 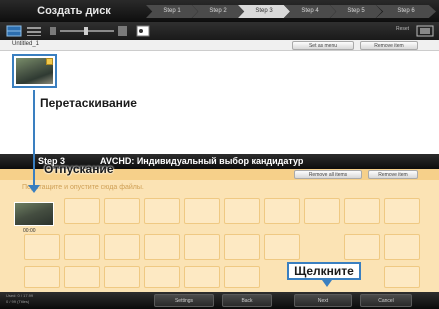 I want to click on remove-all-button: Remove all items, so click(x=328, y=174).